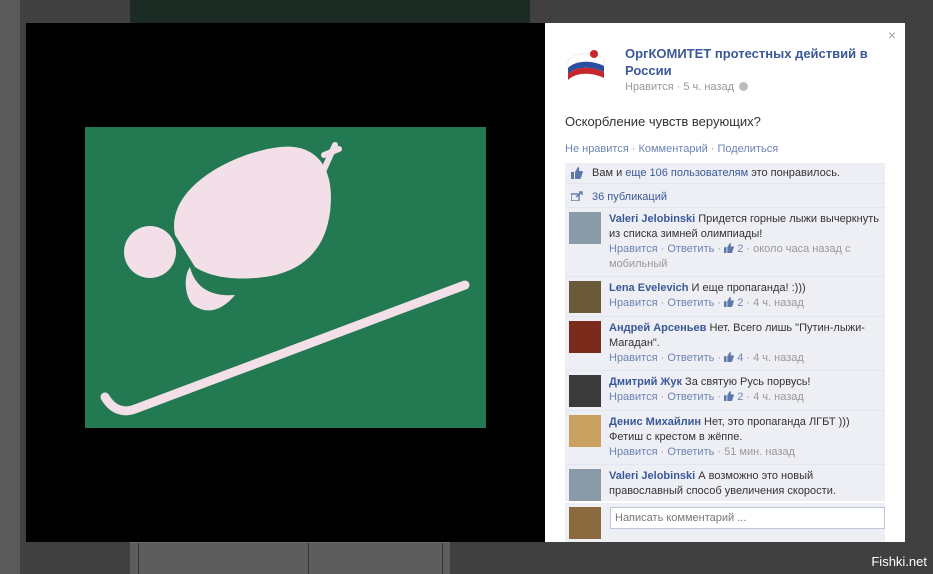 This screenshot has height=574, width=933. Describe the element at coordinates (649, 288) in the screenshot. I see `comment-author: Lena Evelevich` at that location.